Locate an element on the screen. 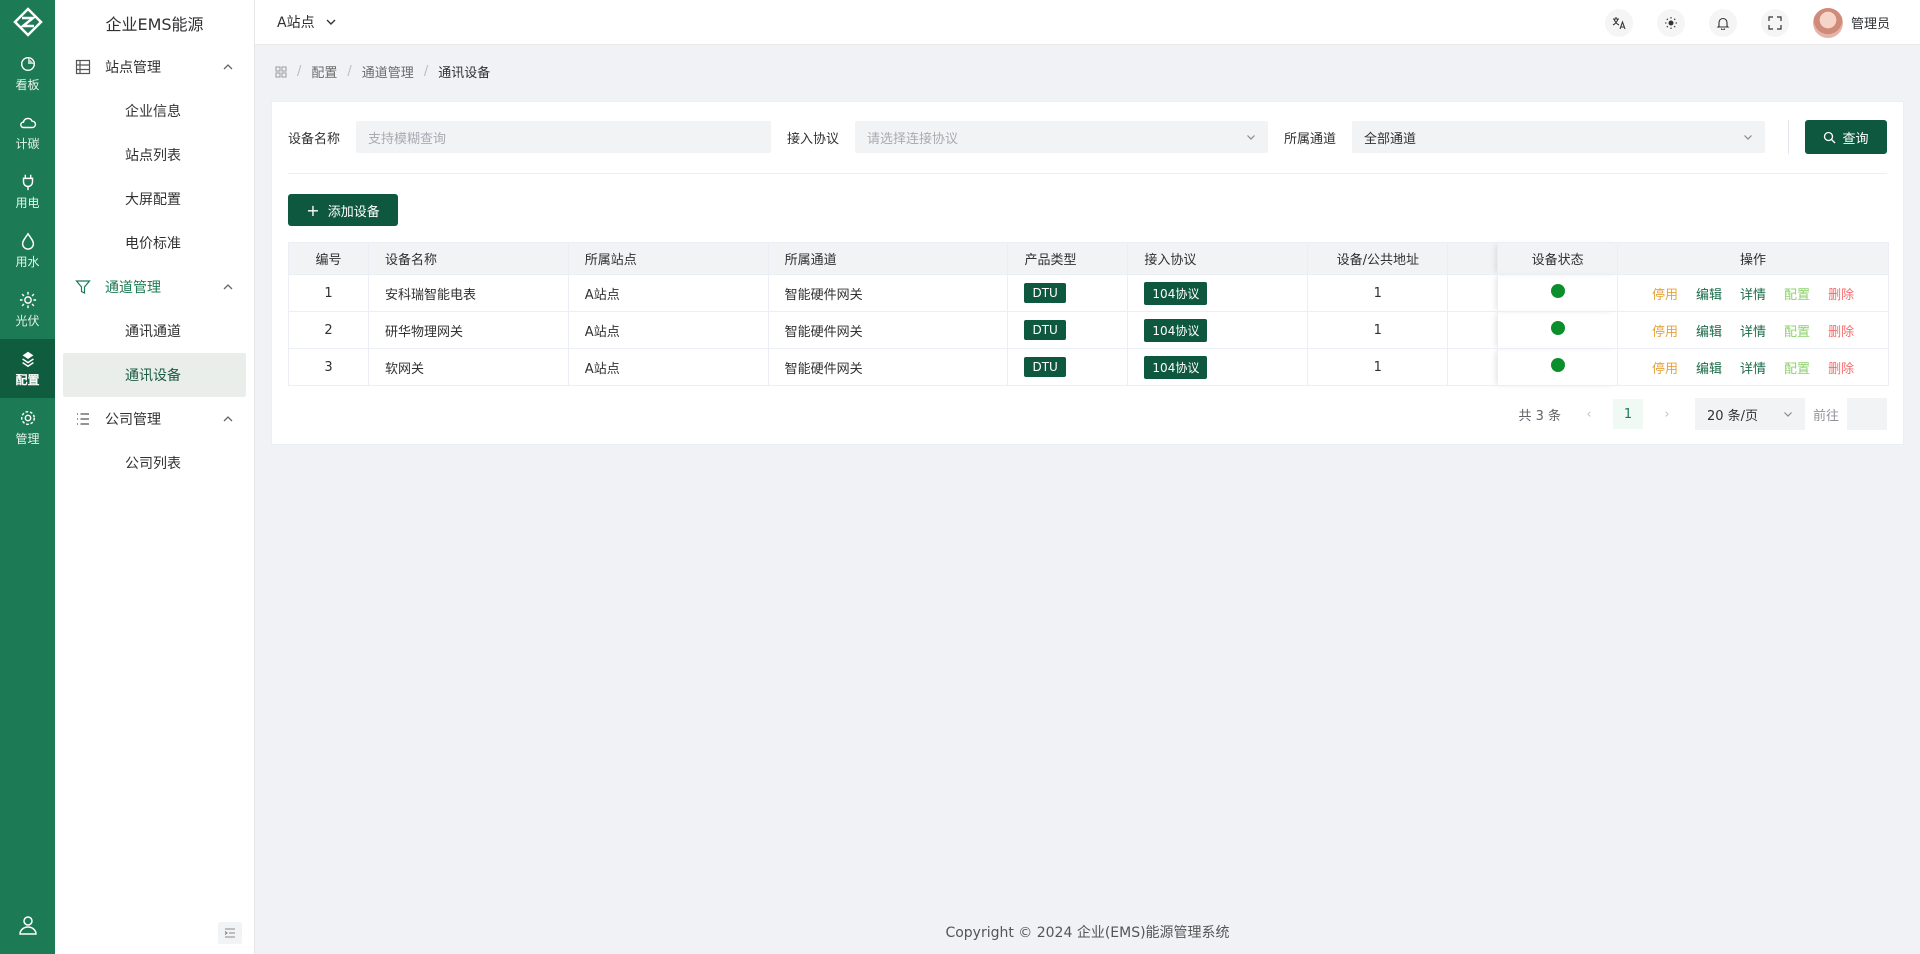 This screenshot has width=1920, height=954. chevron-down-icon is located at coordinates (1788, 414).